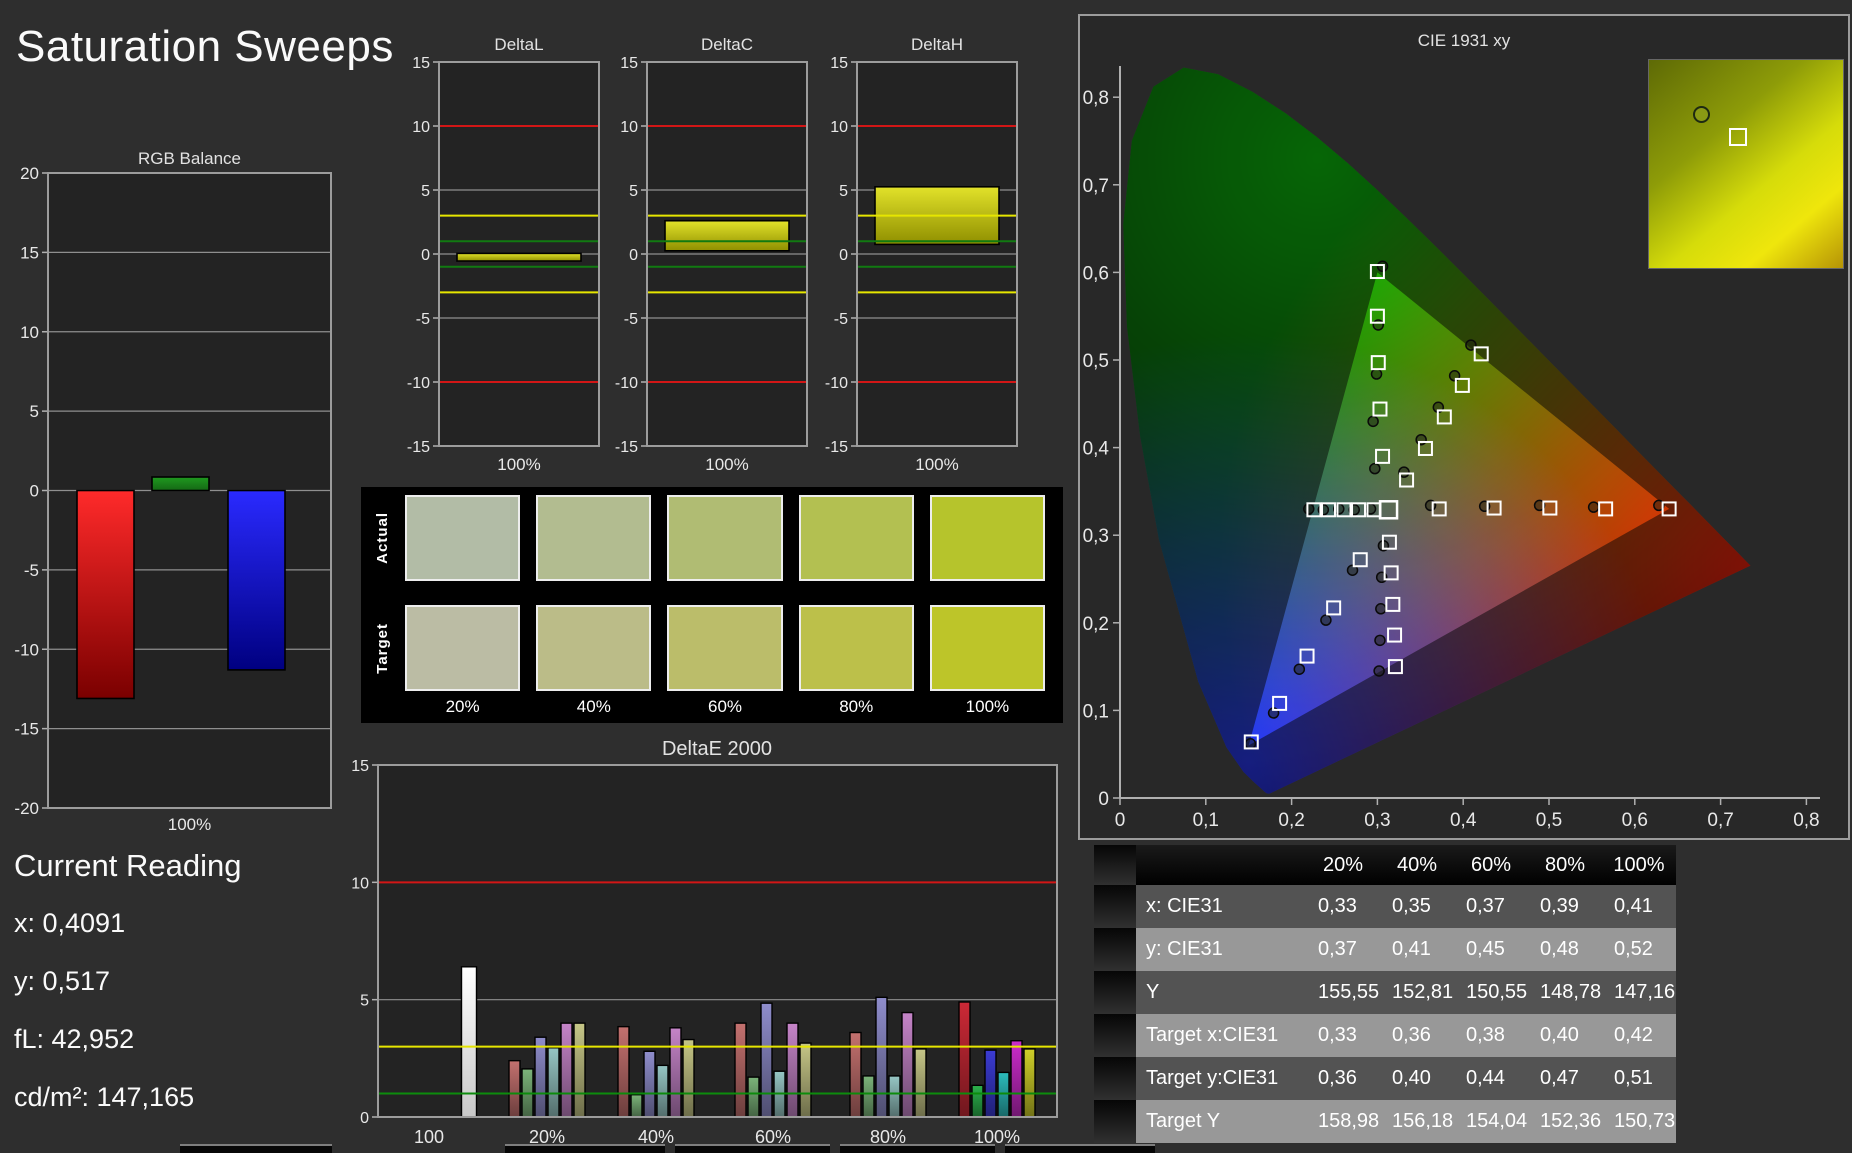 The width and height of the screenshot is (1852, 1153). I want to click on deltae-bar-20%-yellow, so click(579, 1070).